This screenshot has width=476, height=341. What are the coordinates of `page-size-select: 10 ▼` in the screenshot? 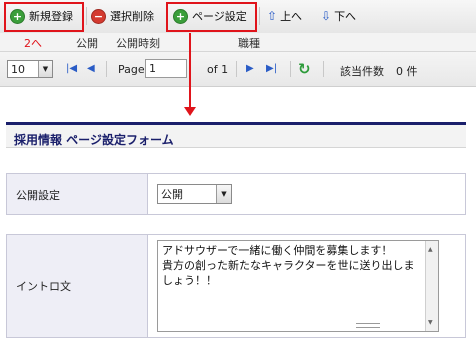 It's located at (30, 69).